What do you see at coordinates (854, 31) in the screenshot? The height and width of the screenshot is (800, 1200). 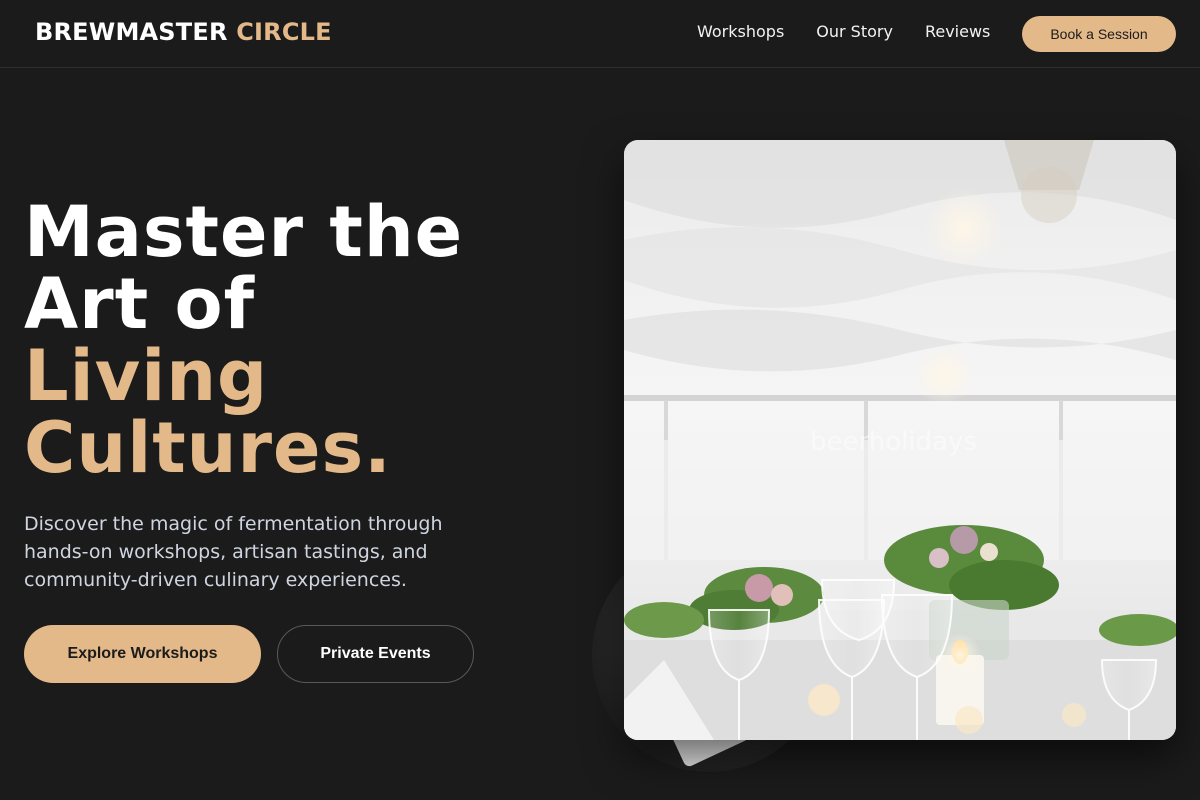 I see `nav-our-story: Our Story` at bounding box center [854, 31].